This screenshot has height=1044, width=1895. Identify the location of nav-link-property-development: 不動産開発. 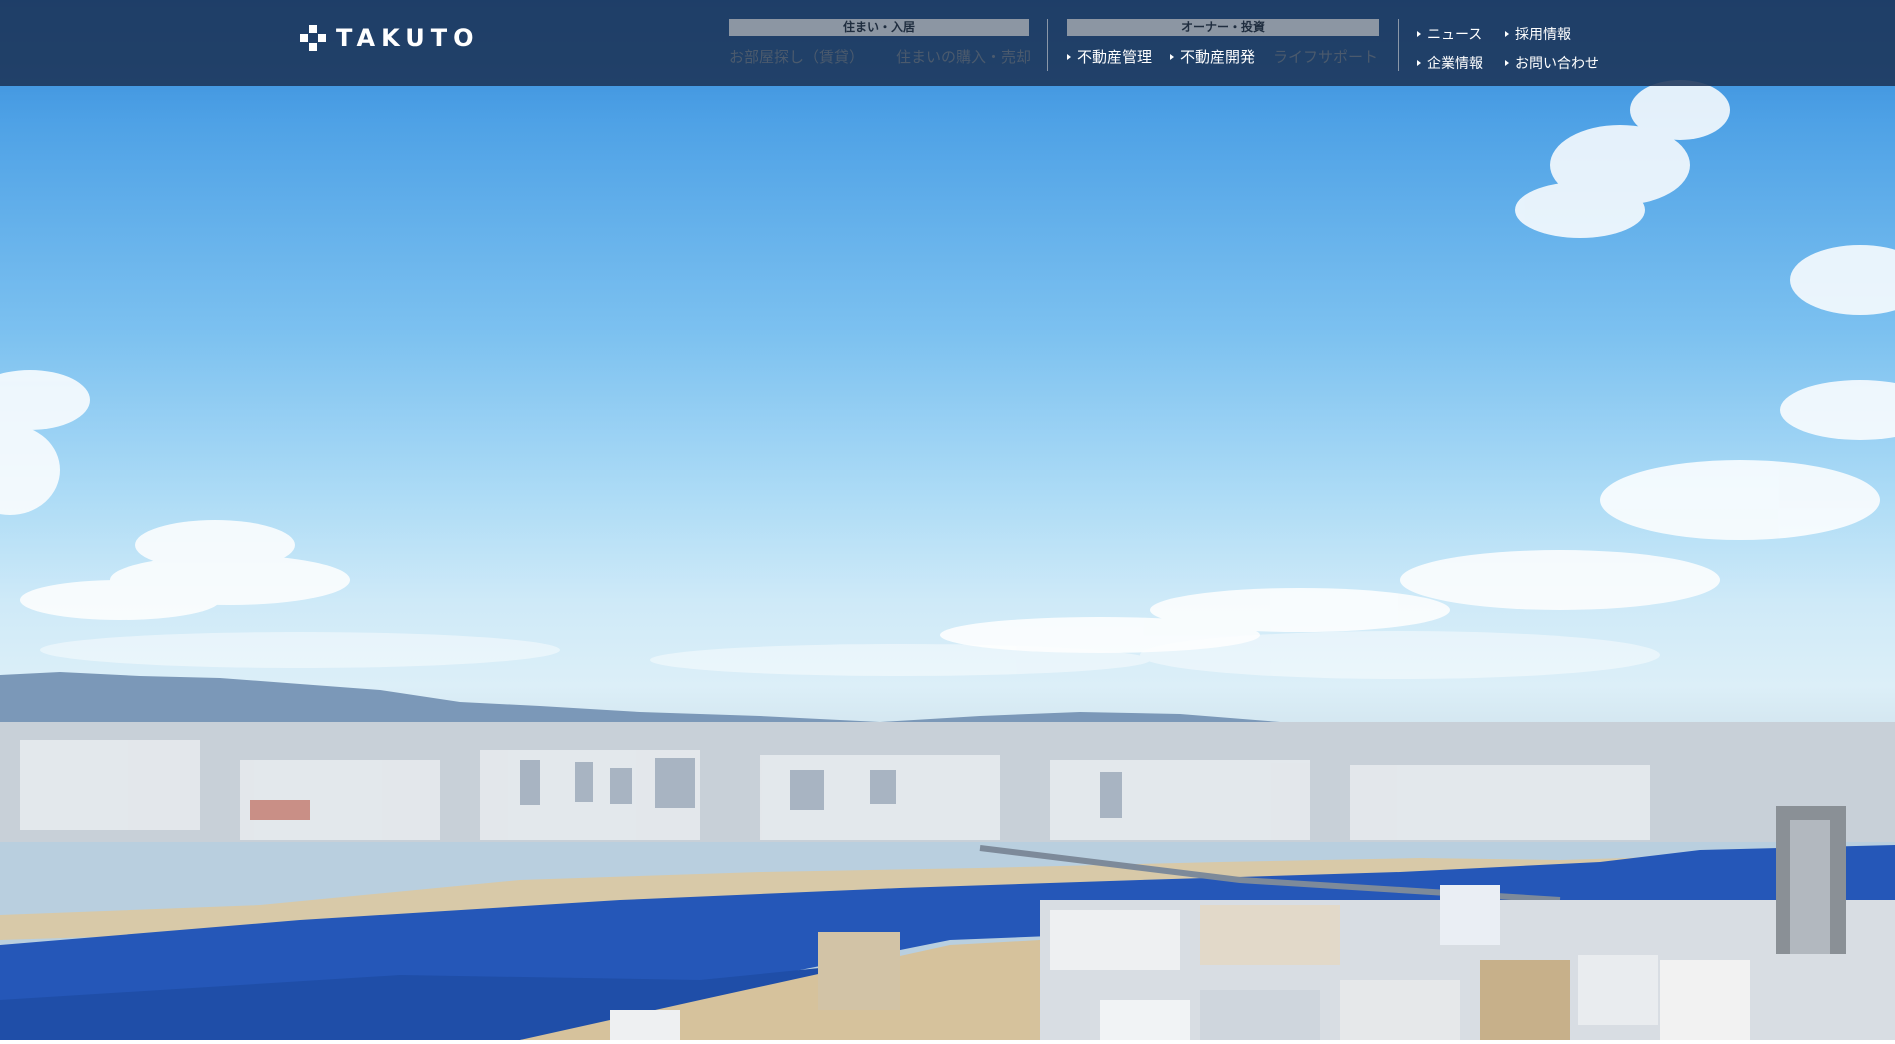
(1212, 56).